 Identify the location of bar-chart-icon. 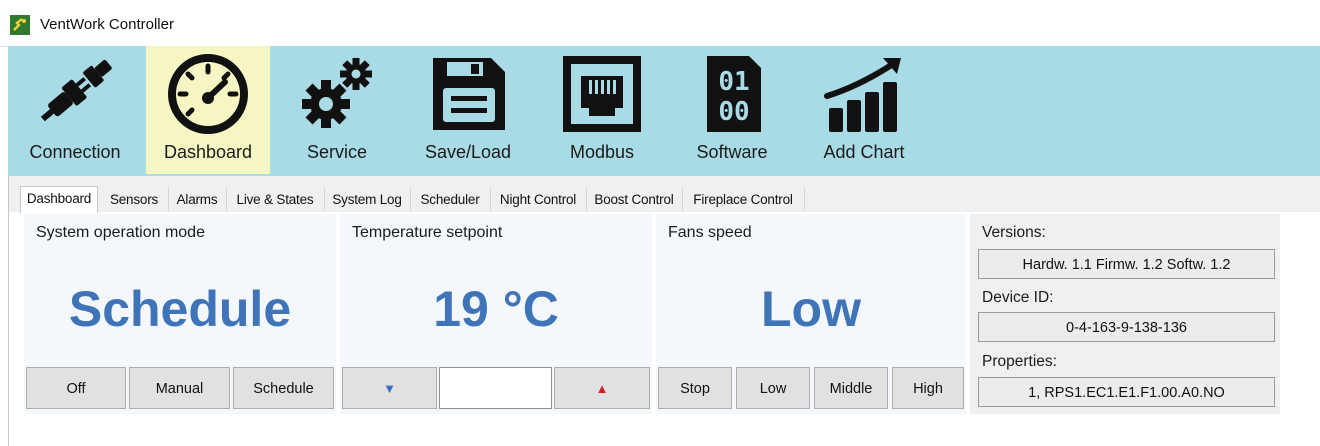
(864, 94).